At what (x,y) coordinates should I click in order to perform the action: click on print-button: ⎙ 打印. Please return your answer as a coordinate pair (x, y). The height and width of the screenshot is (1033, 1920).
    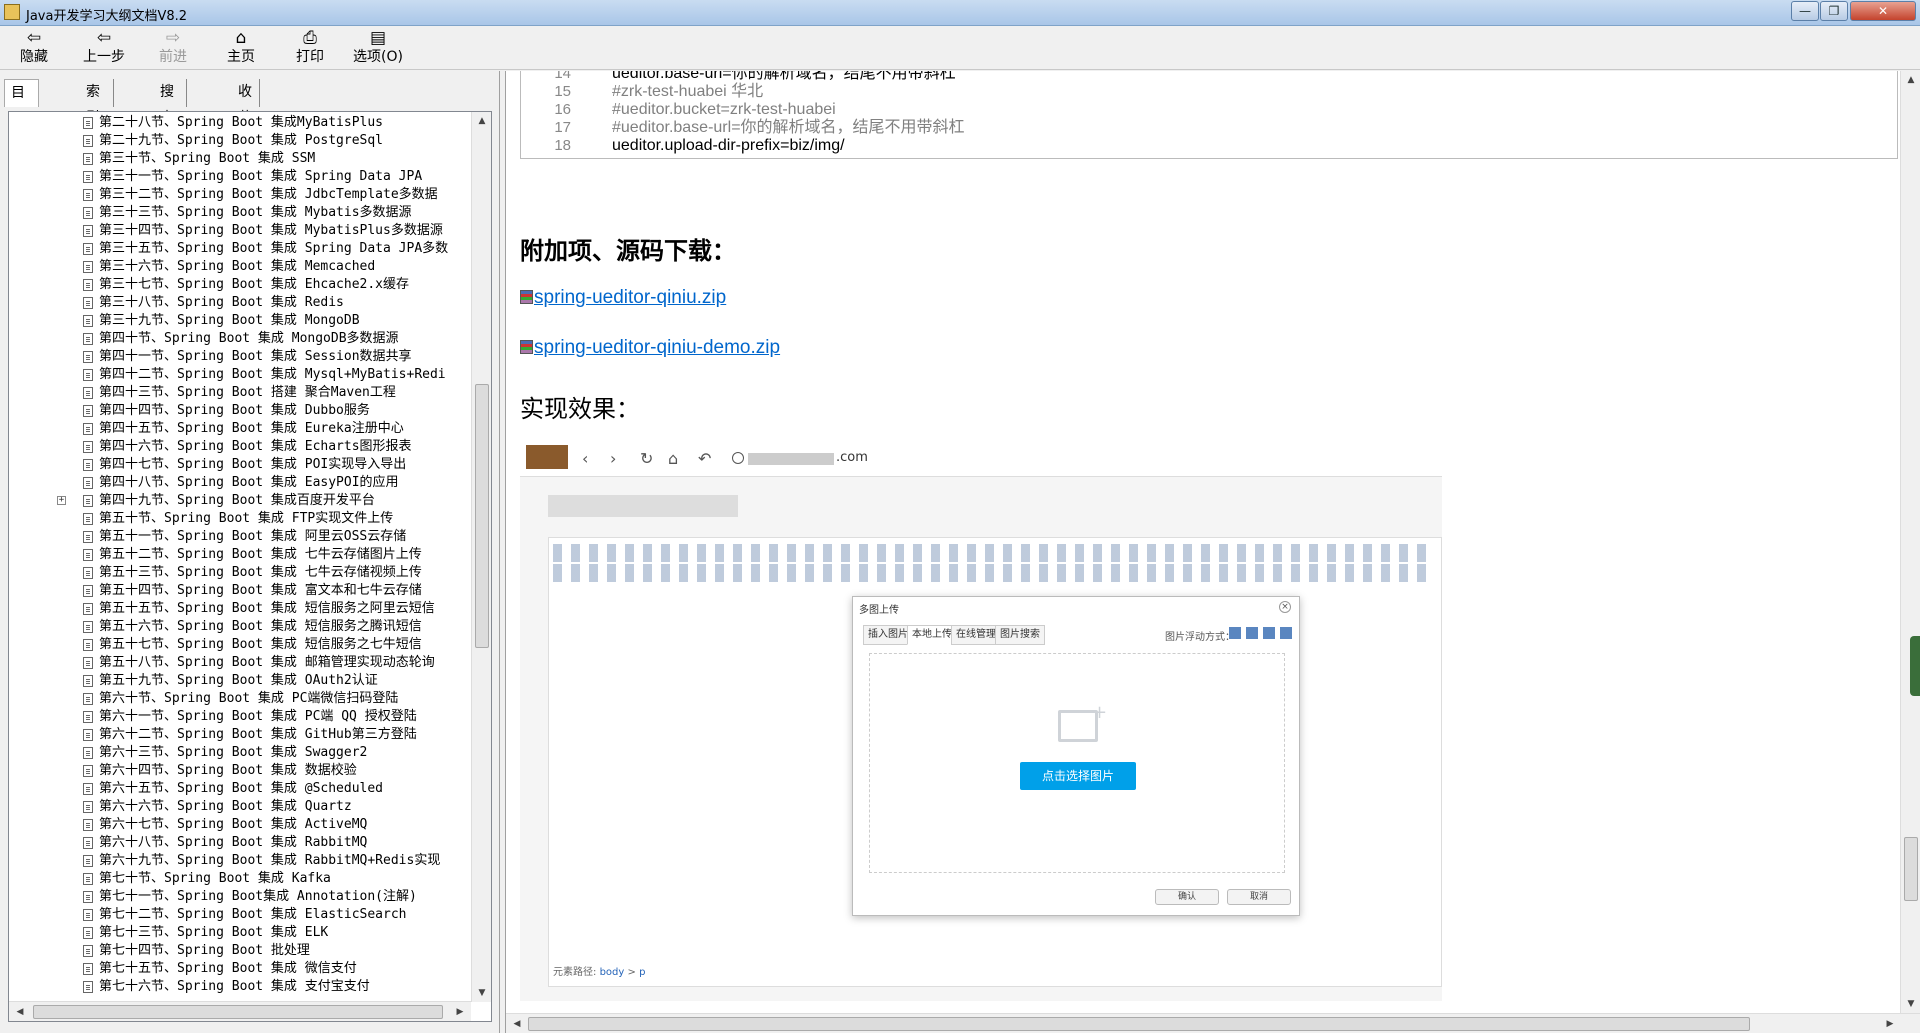
    Looking at the image, I should click on (310, 48).